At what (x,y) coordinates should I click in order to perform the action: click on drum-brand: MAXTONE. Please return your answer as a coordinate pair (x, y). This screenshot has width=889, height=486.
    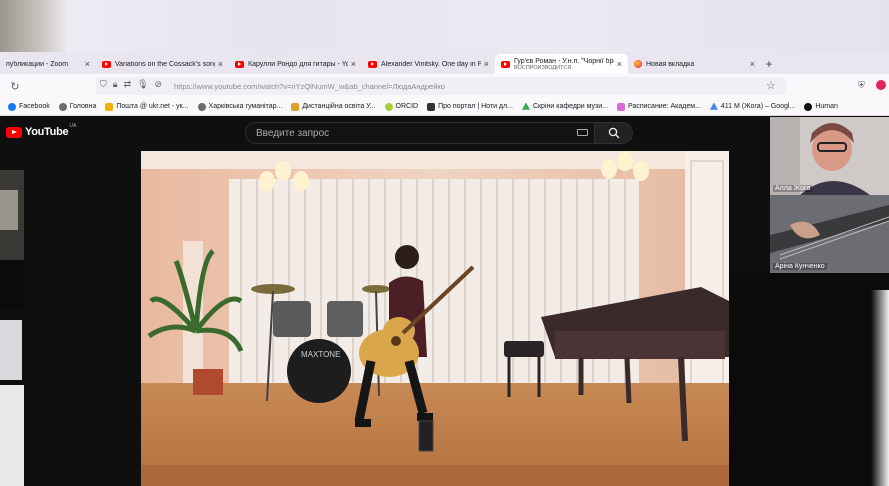
    Looking at the image, I should click on (320, 354).